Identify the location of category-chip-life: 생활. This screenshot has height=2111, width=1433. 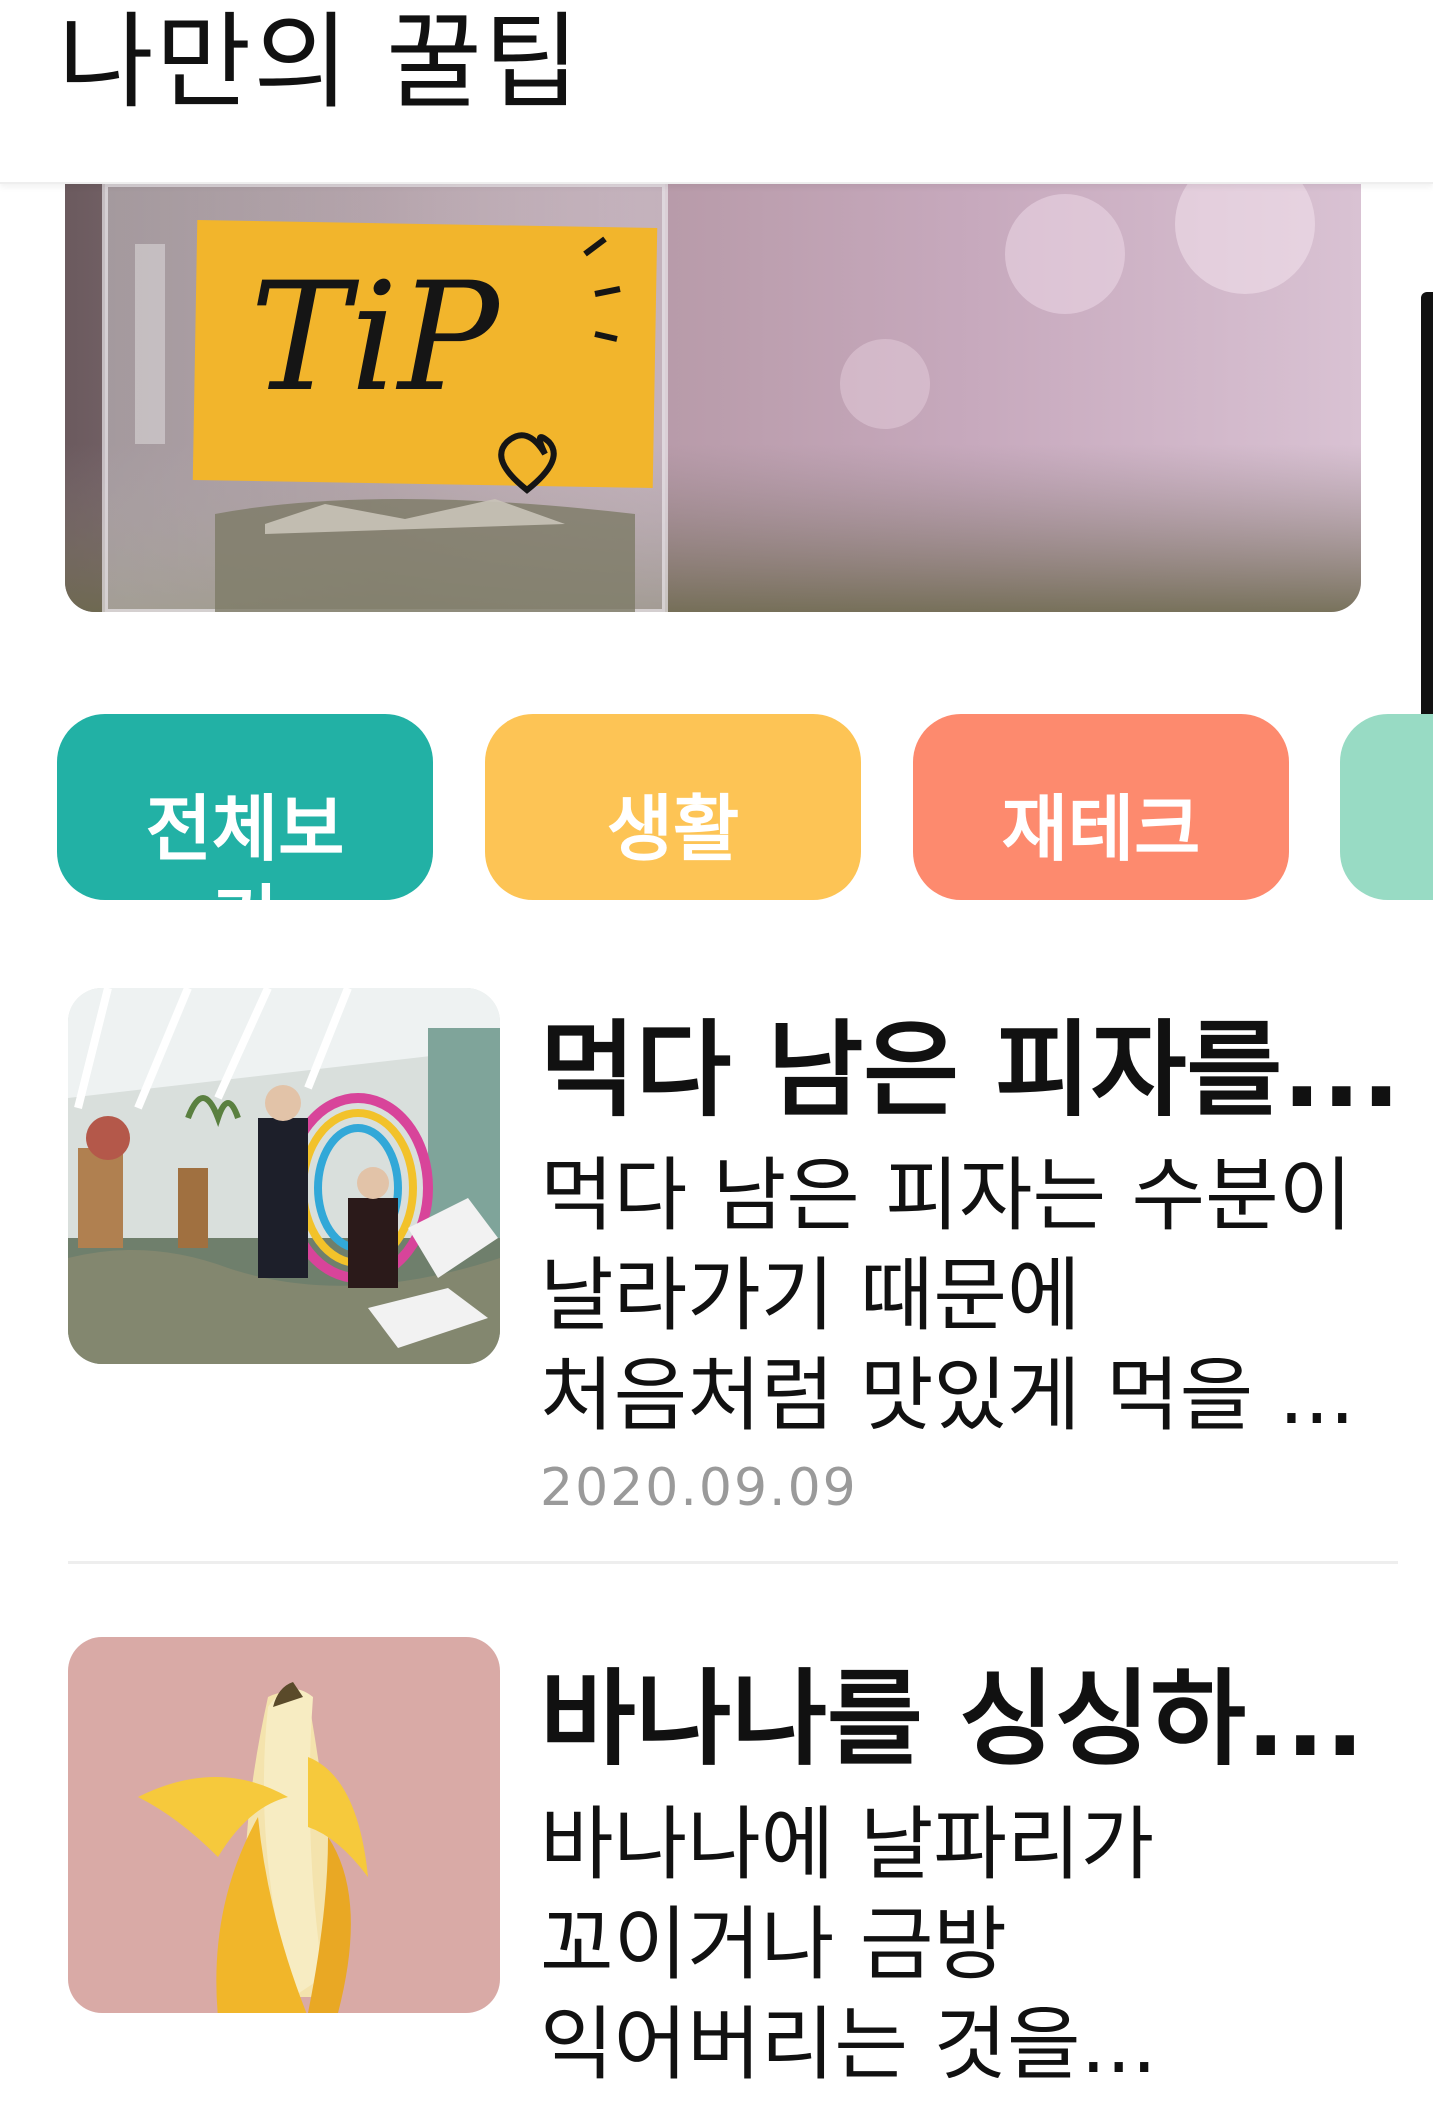
(673, 807).